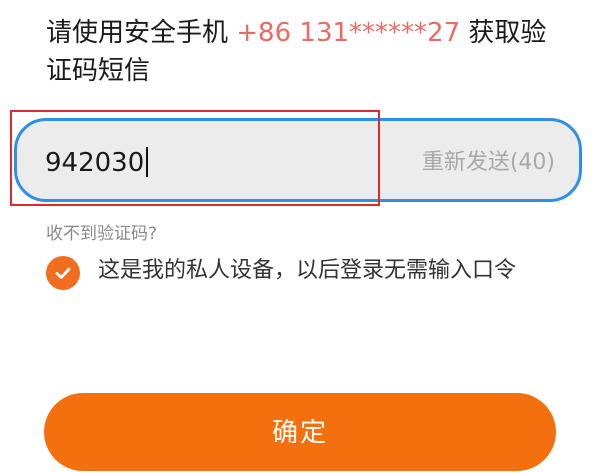 This screenshot has height=473, width=600. I want to click on trusted-device-label: 这是我的私人设备，以后登录无需输入口令, so click(307, 270).